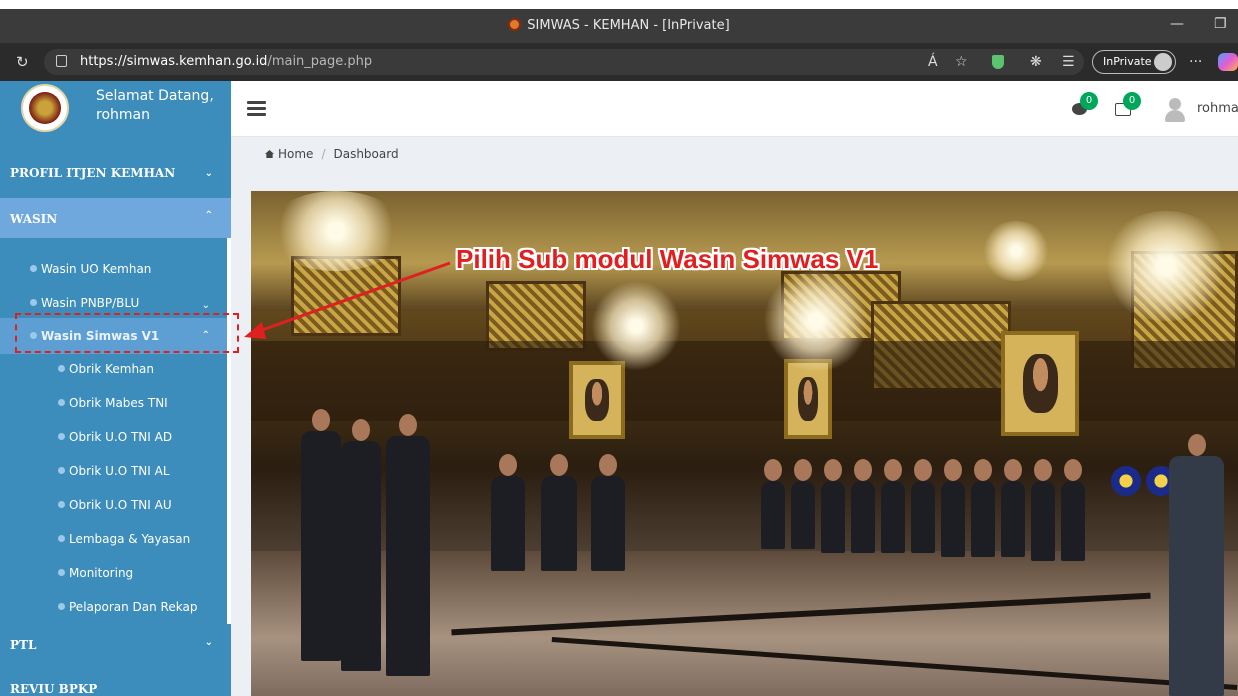 The height and width of the screenshot is (696, 1238). Describe the element at coordinates (734, 109) in the screenshot. I see `top-header: 0 0 rohman` at that location.